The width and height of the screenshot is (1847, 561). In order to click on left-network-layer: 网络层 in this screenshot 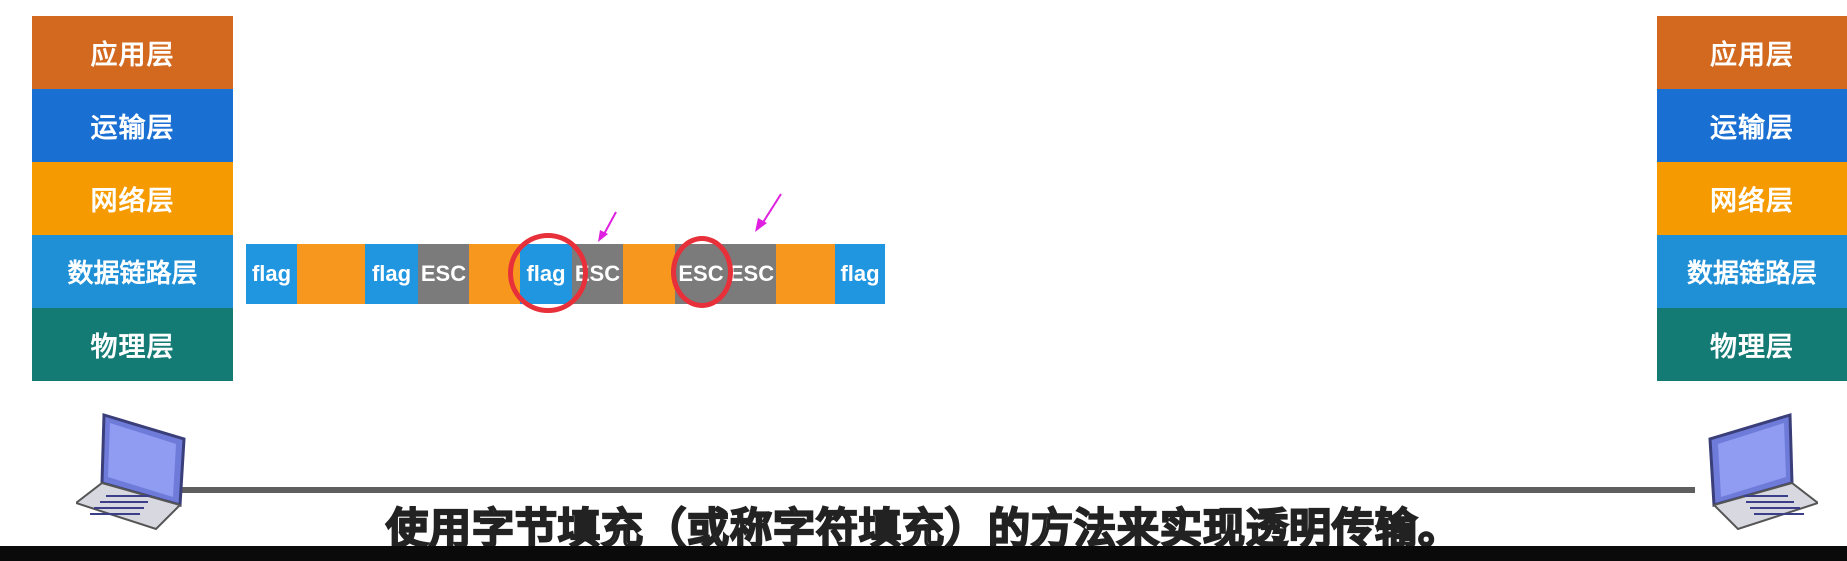, I will do `click(132, 198)`.